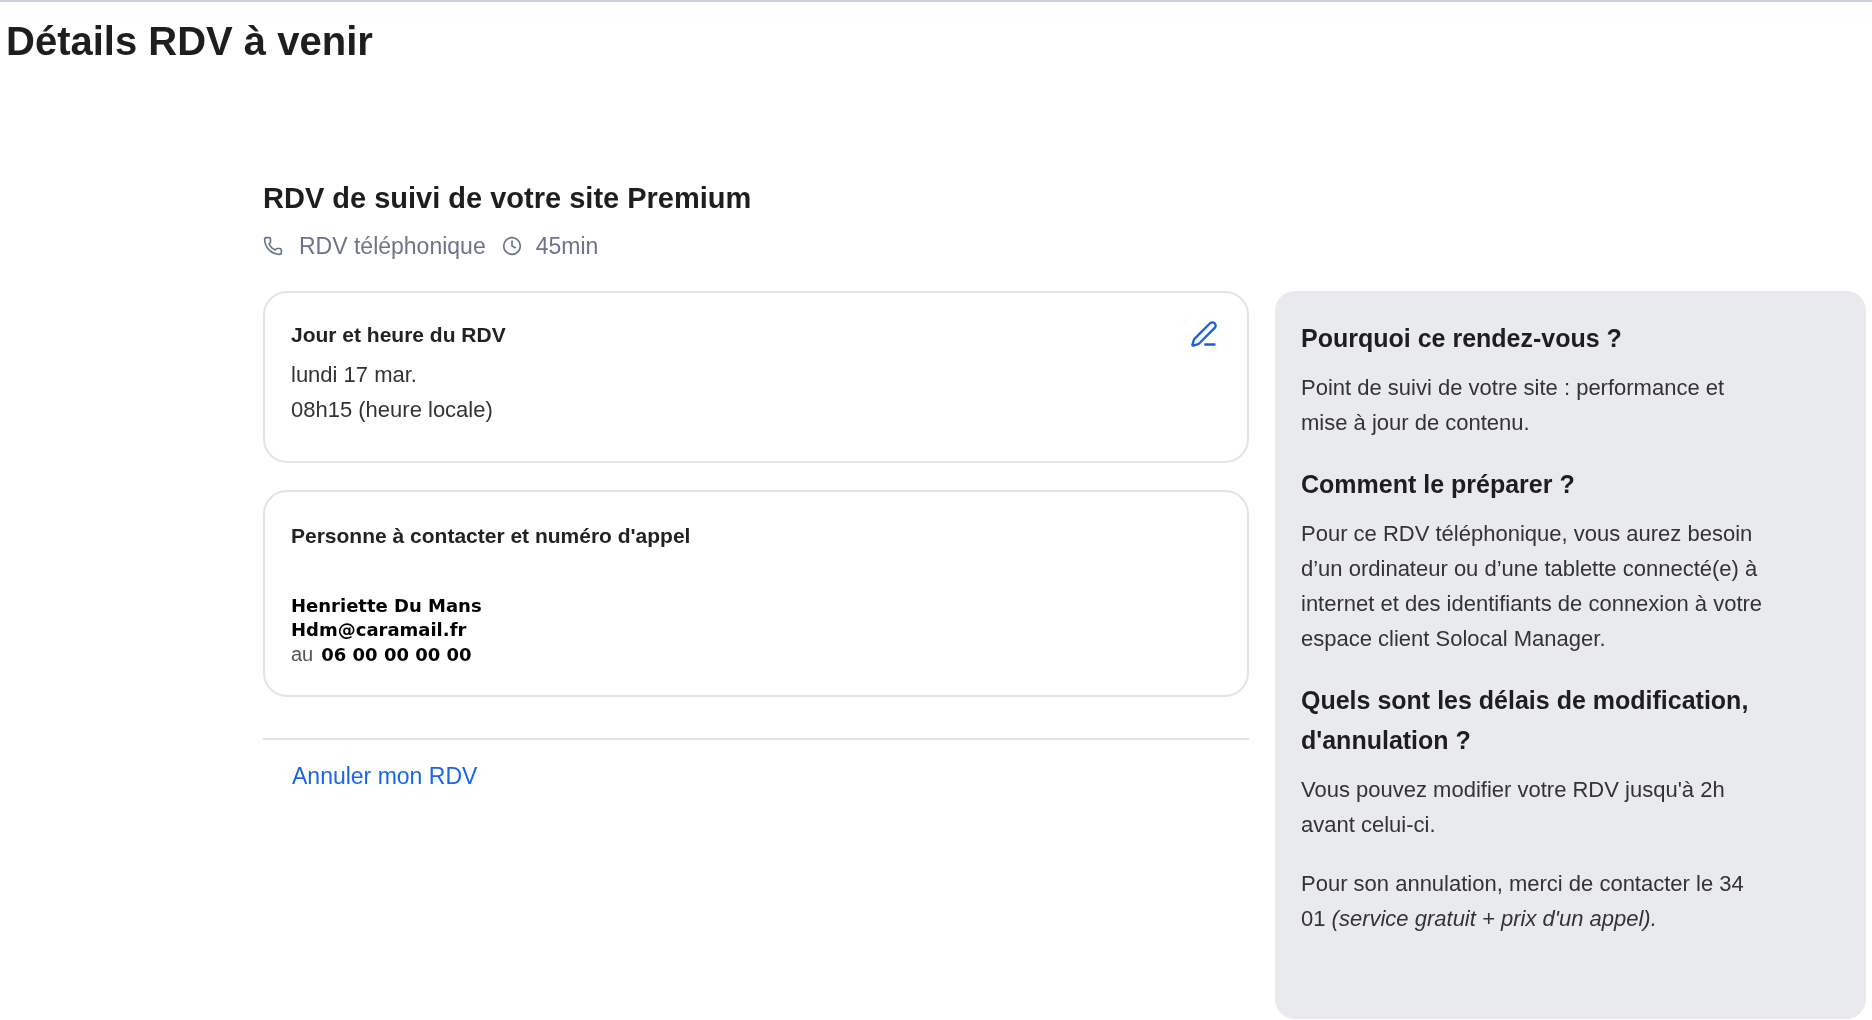  What do you see at coordinates (398, 335) in the screenshot?
I see `card-heading: Jour et heure du RDV` at bounding box center [398, 335].